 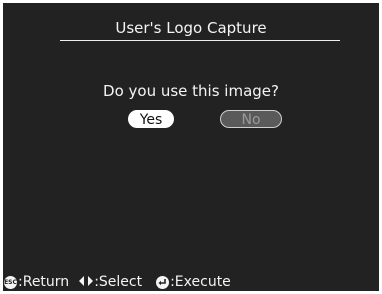 I want to click on dialog-title: User's Logo Capture, so click(x=191, y=28).